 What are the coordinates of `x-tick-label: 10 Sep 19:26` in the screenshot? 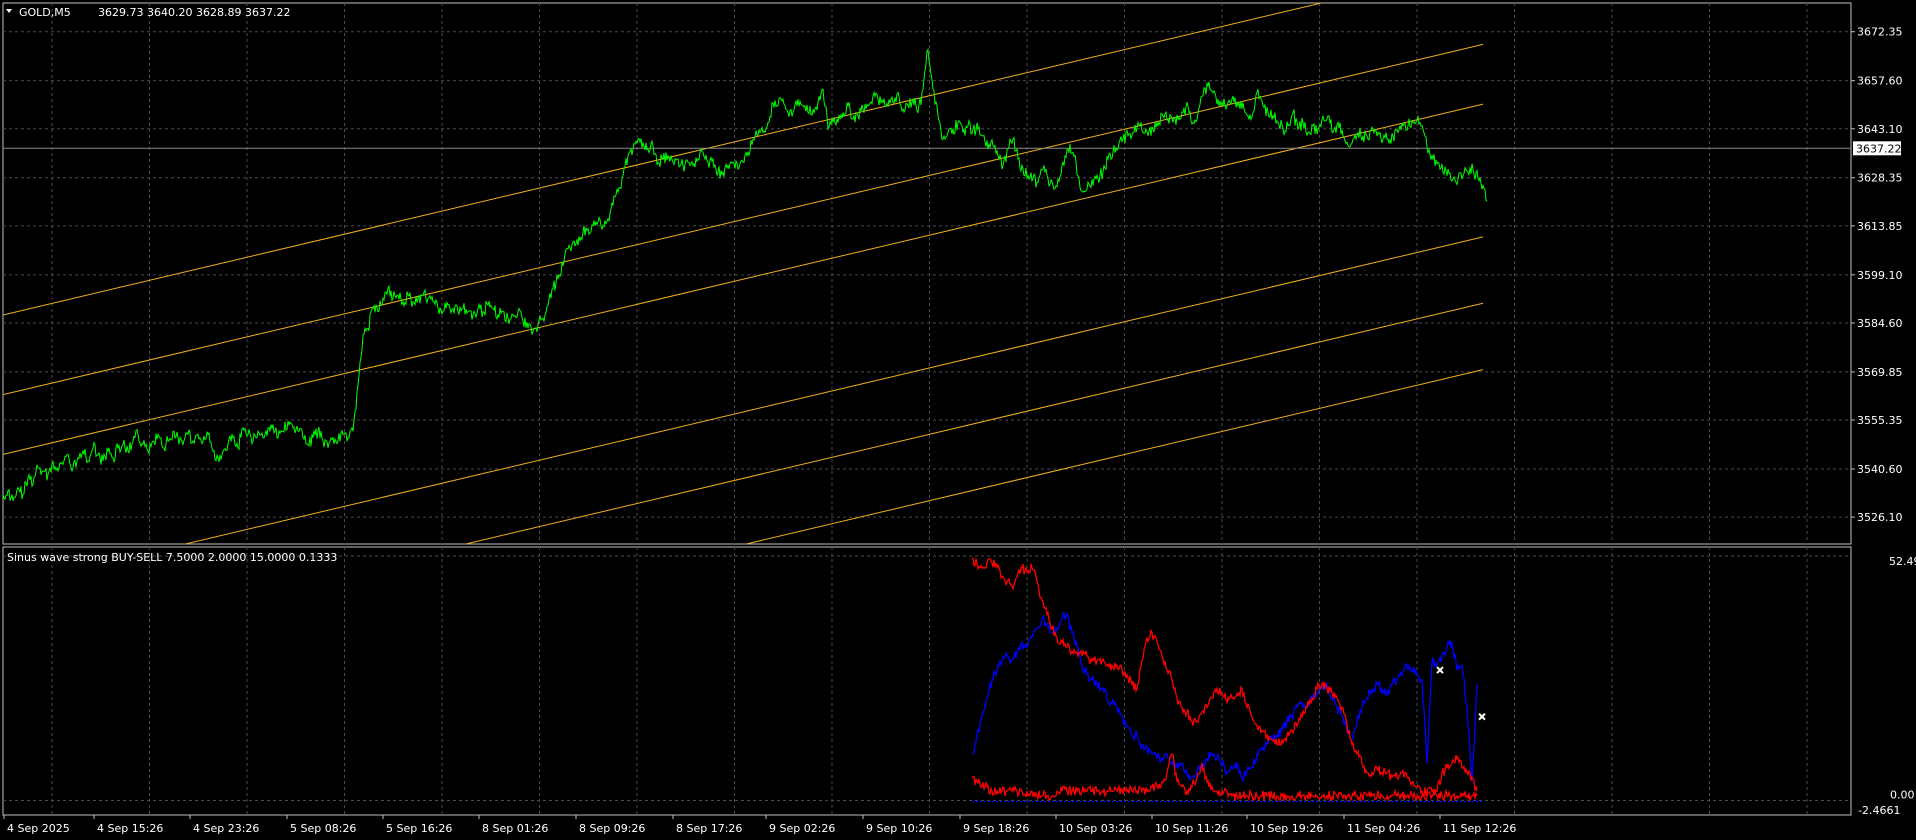 It's located at (1286, 828).